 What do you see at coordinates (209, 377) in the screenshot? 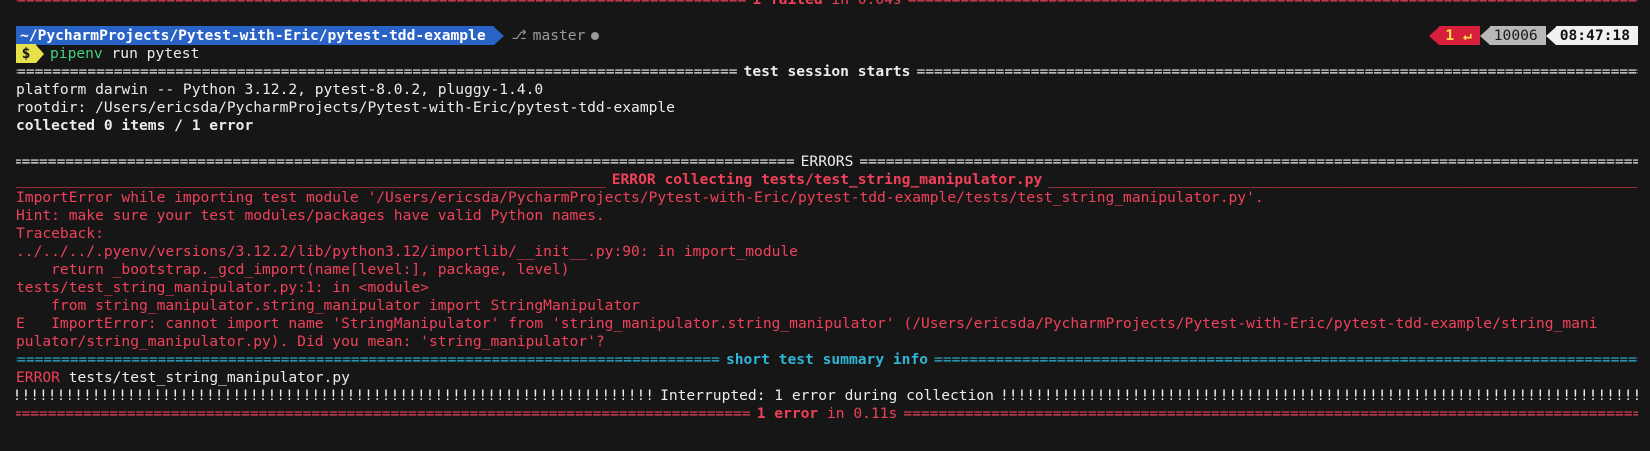
I see `summary-error-path: tests/test_string_manipulator.py` at bounding box center [209, 377].